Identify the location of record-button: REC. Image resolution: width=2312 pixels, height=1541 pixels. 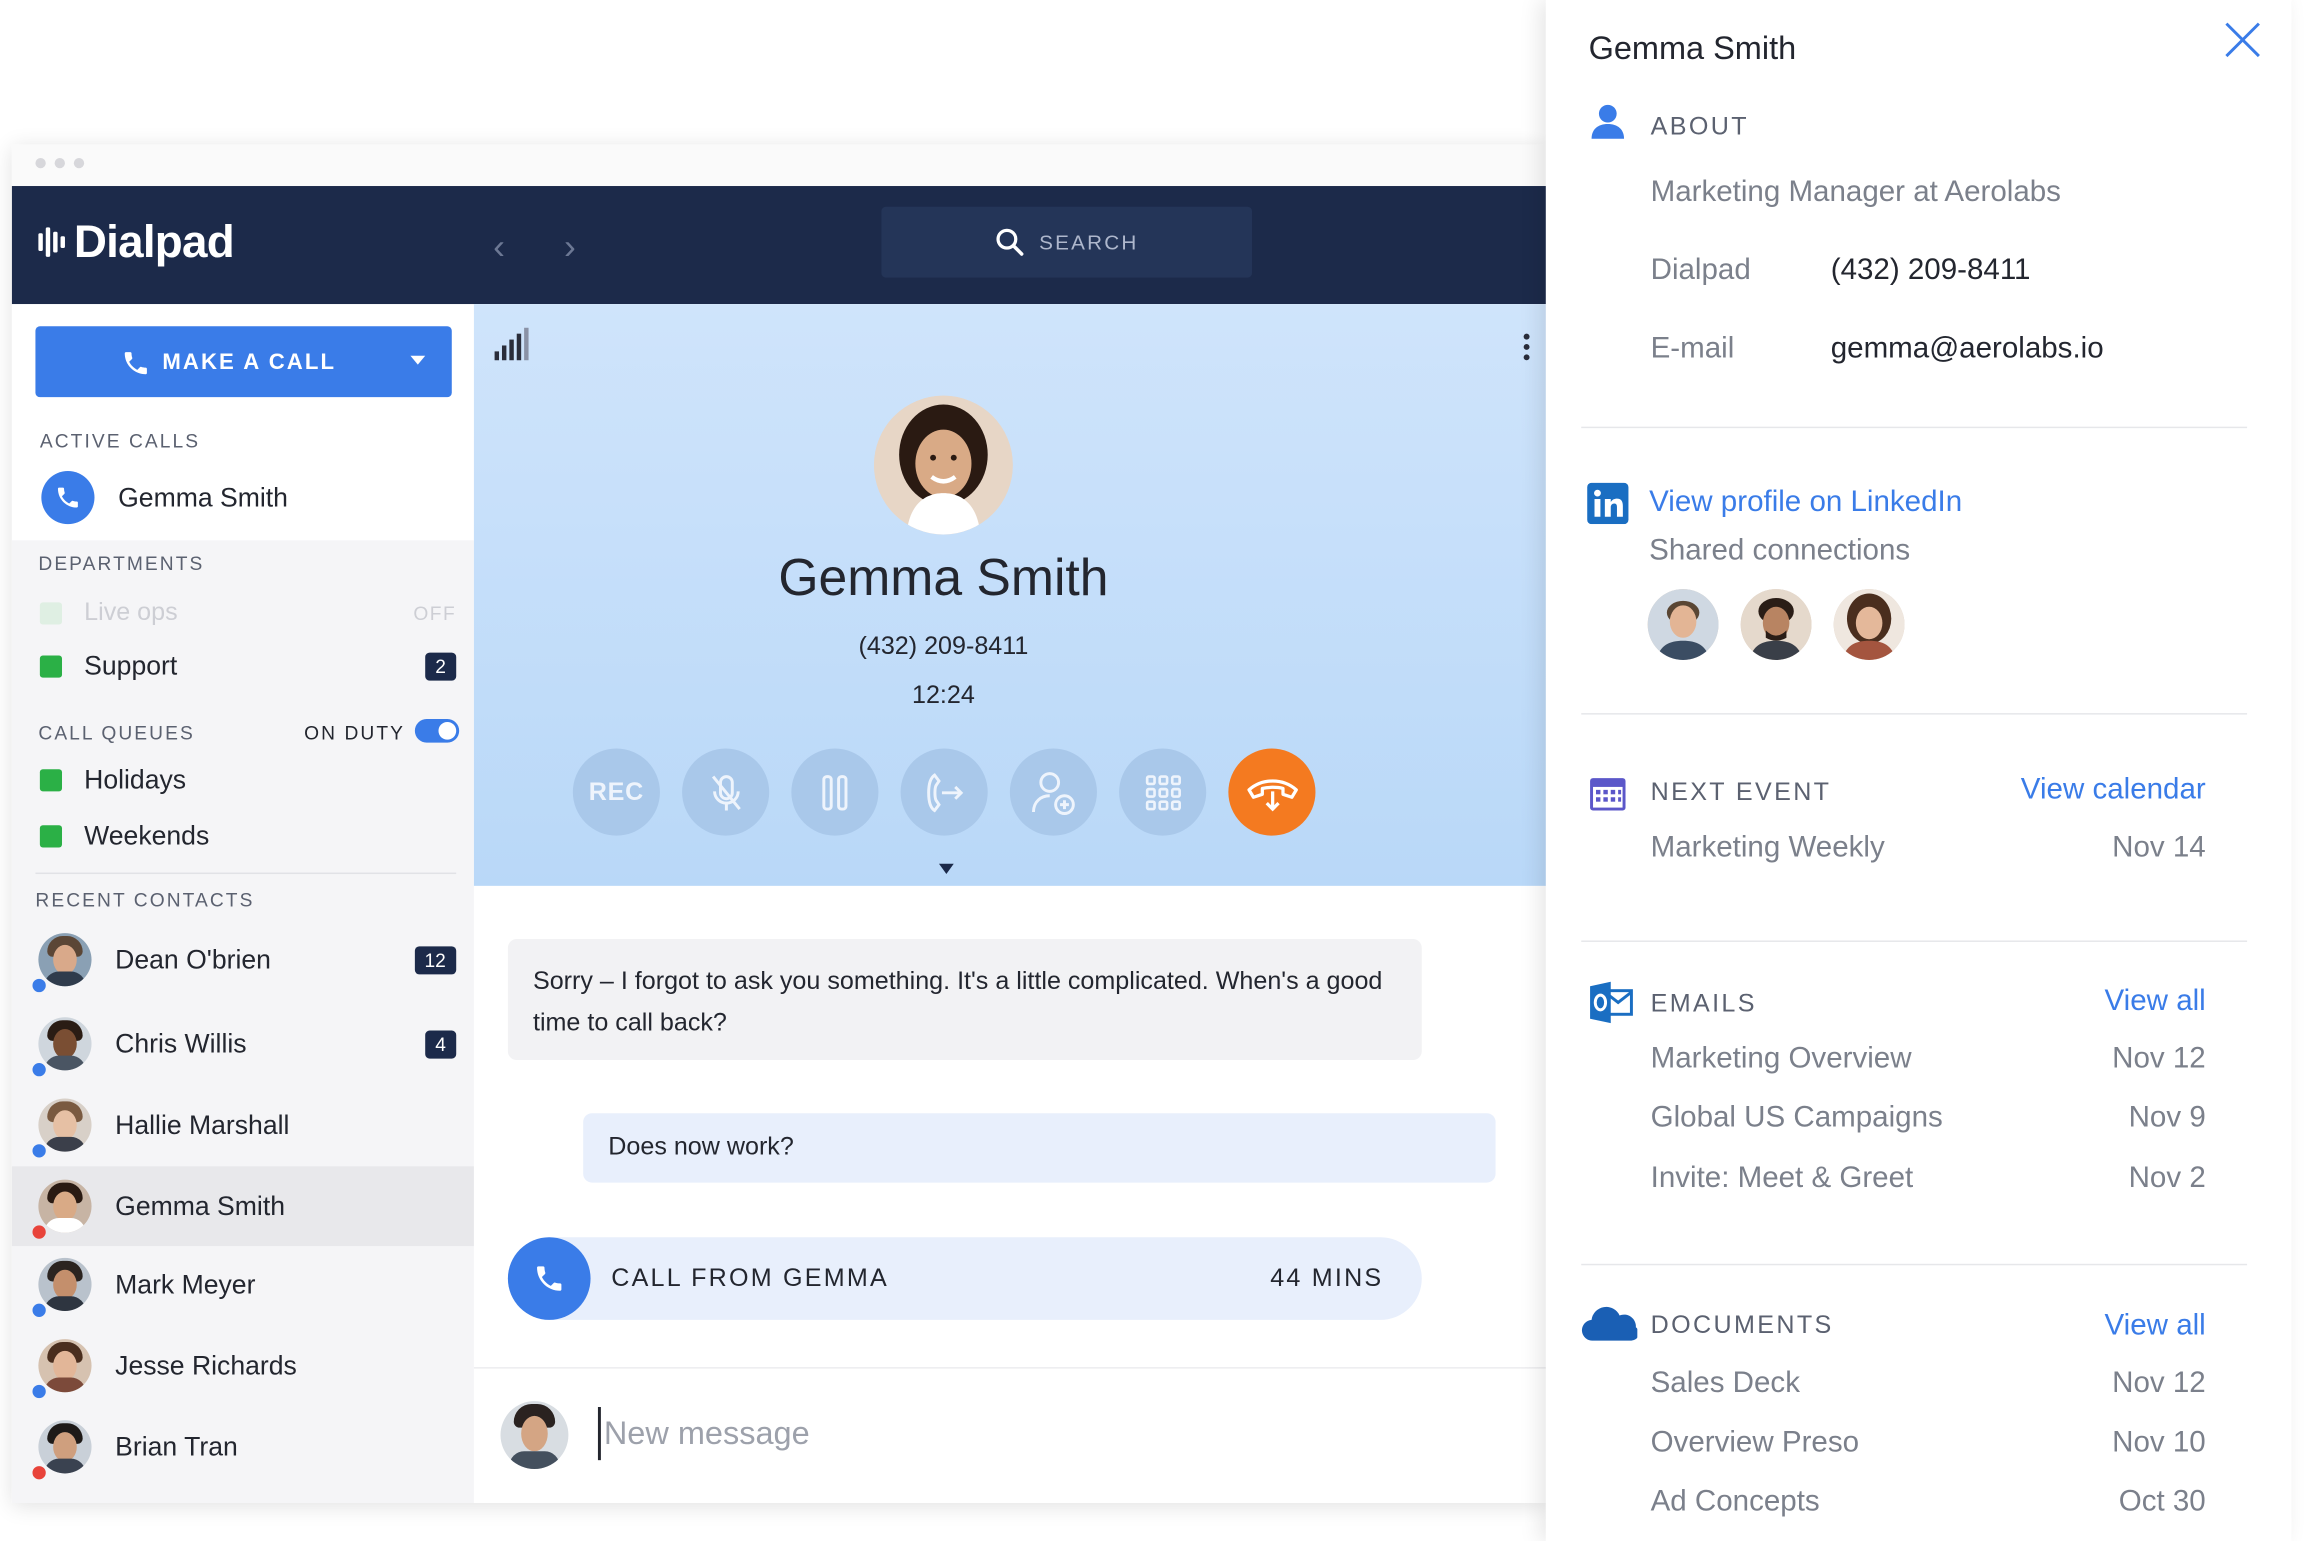
(616, 792).